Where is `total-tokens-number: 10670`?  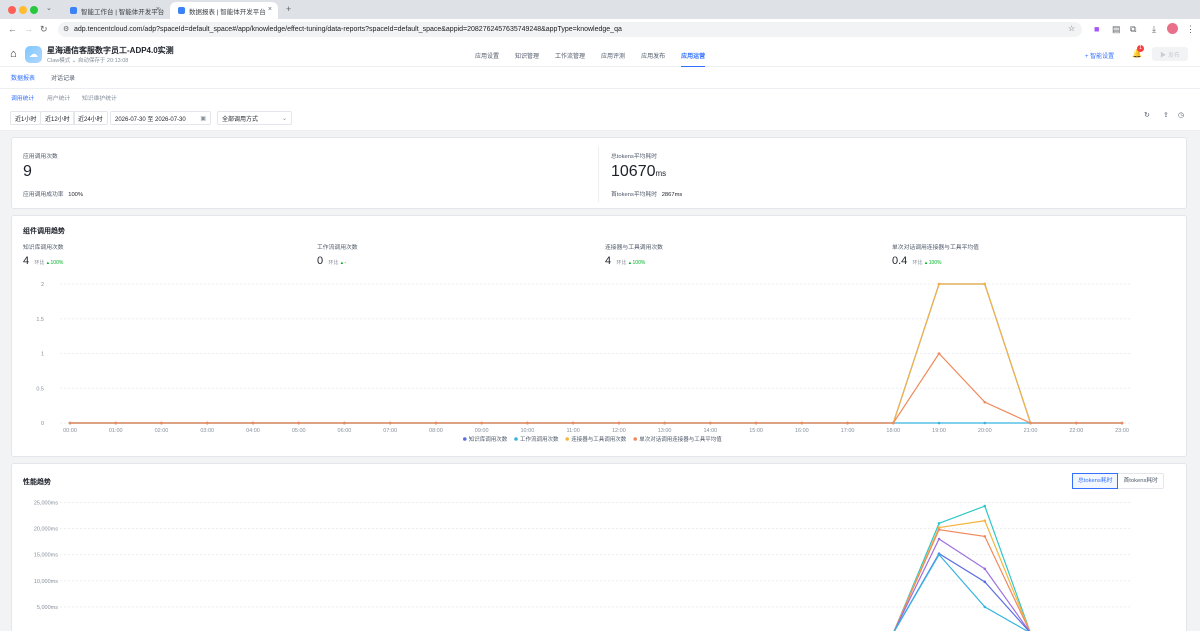 total-tokens-number: 10670 is located at coordinates (633, 171).